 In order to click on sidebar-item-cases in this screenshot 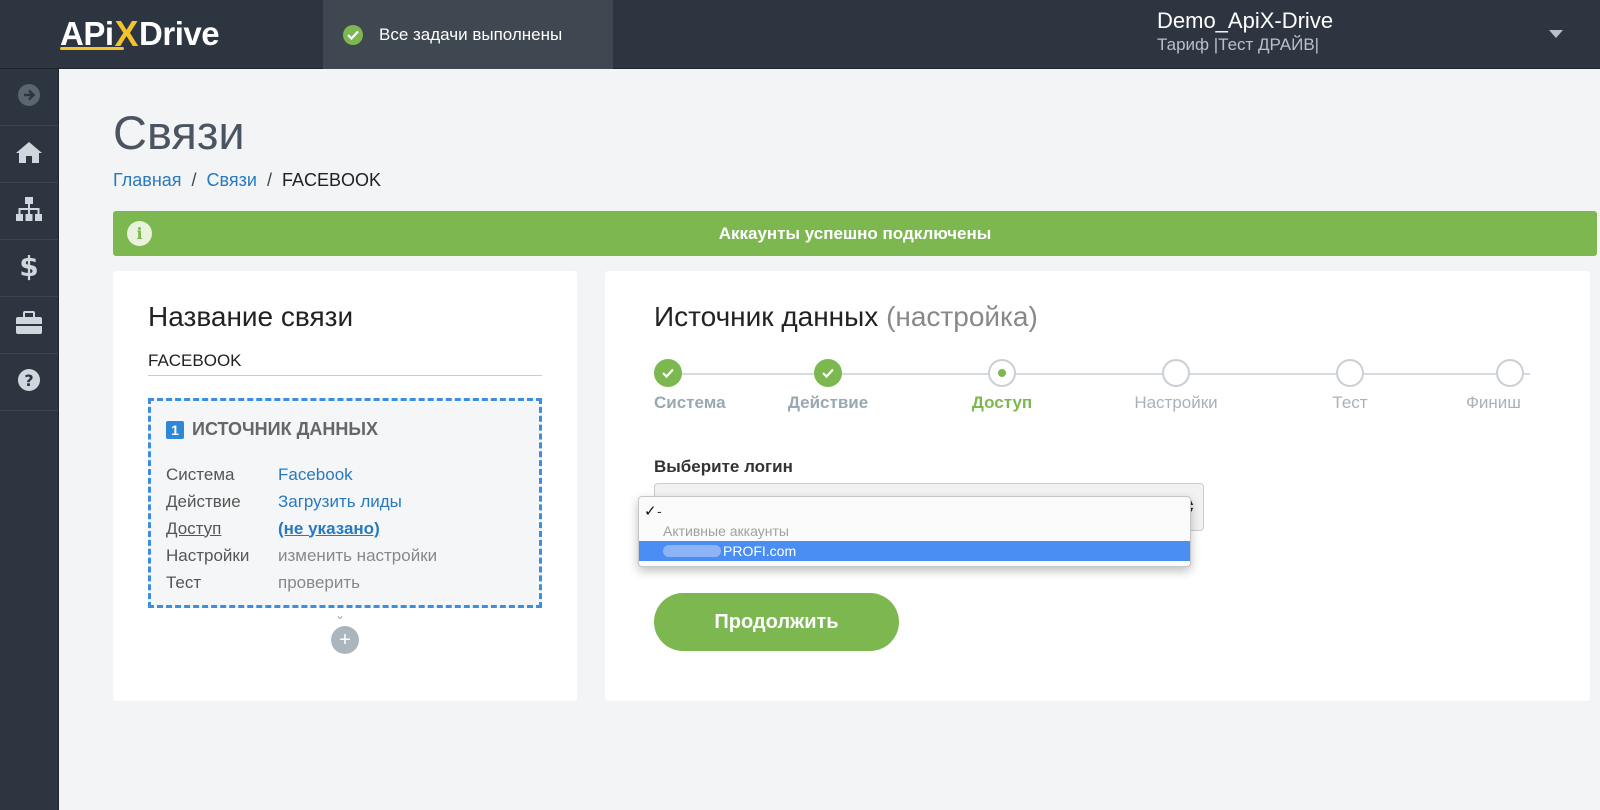, I will do `click(29, 325)`.